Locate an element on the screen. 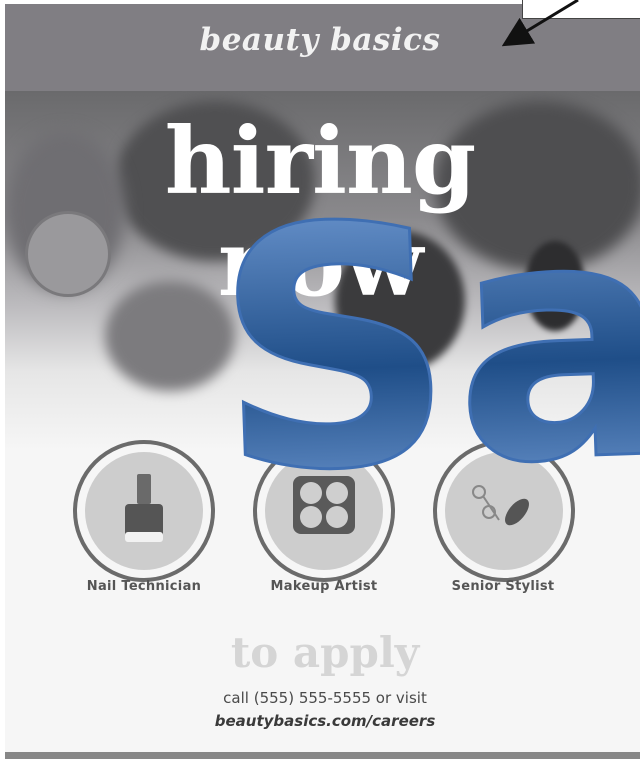 The image size is (640, 759). arrow-icon is located at coordinates (540, 23).